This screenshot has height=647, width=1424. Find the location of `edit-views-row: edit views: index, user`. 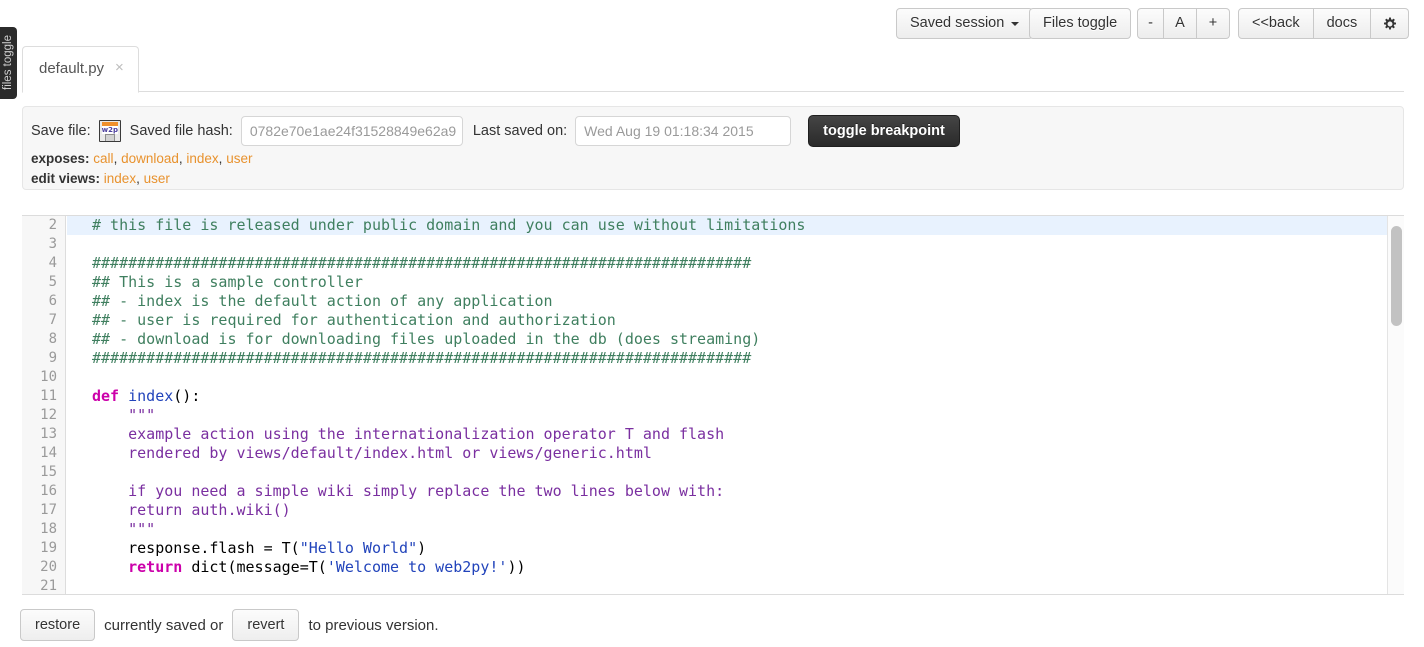

edit-views-row: edit views: index, user is located at coordinates (100, 178).